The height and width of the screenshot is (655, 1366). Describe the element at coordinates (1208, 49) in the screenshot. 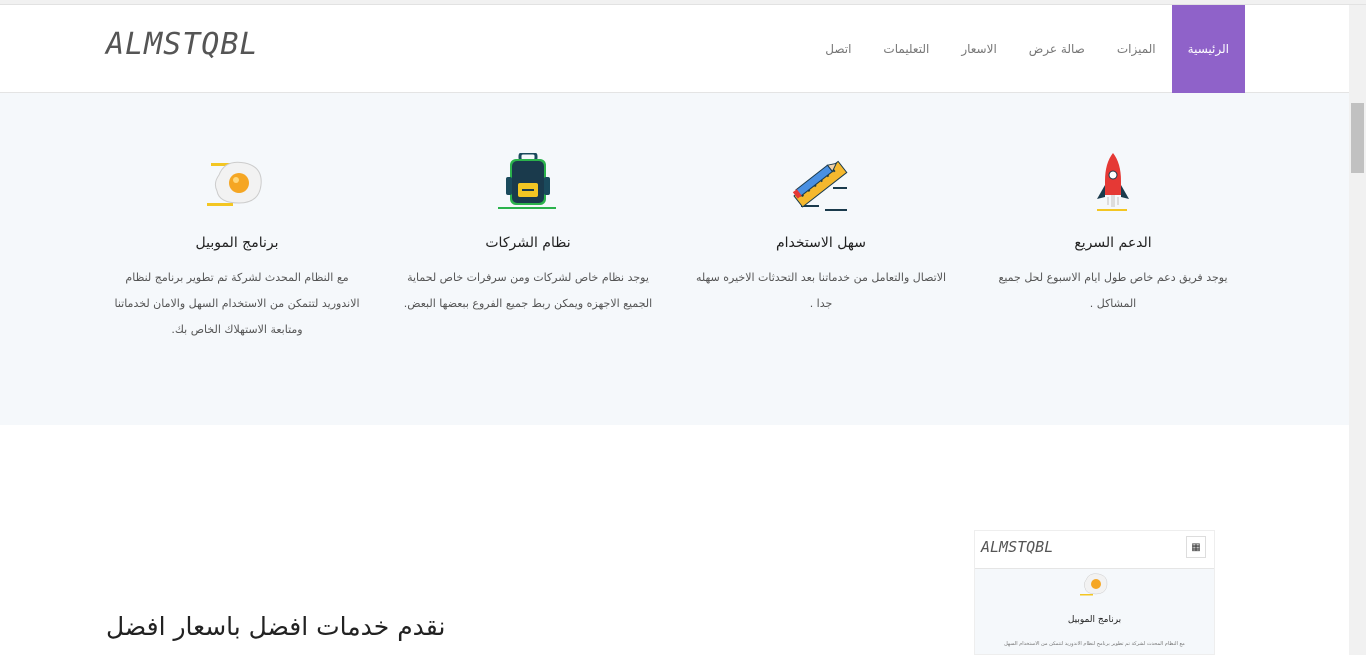

I see `nav-item-home: الرئيسية` at that location.